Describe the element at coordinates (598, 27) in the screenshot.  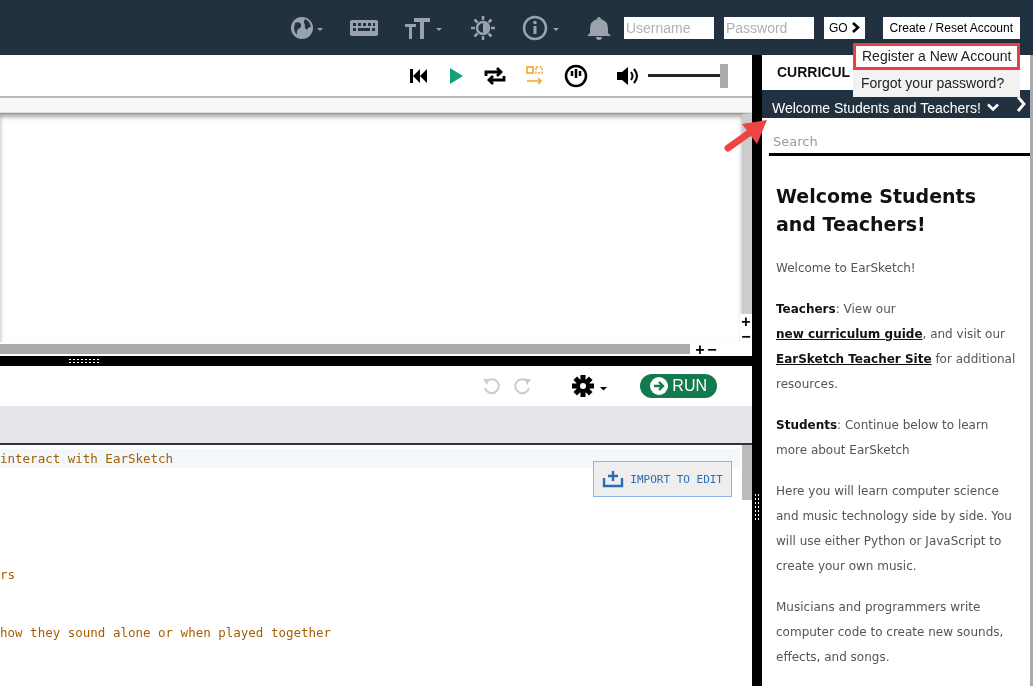
I see `bell-icon` at that location.